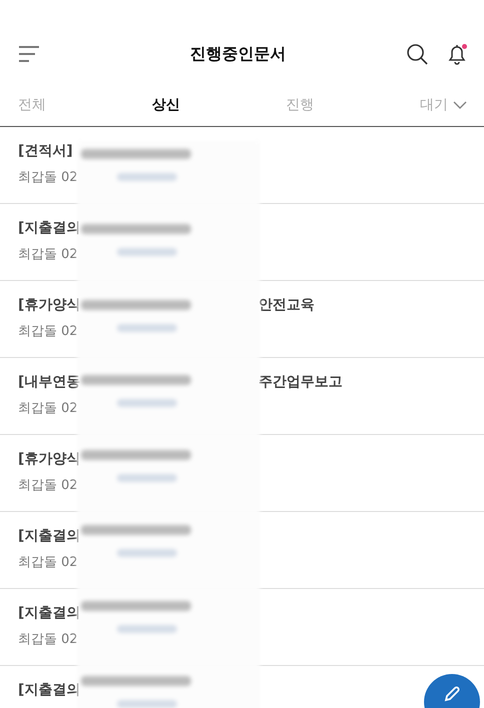  Describe the element at coordinates (452, 694) in the screenshot. I see `pencil-icon` at that location.